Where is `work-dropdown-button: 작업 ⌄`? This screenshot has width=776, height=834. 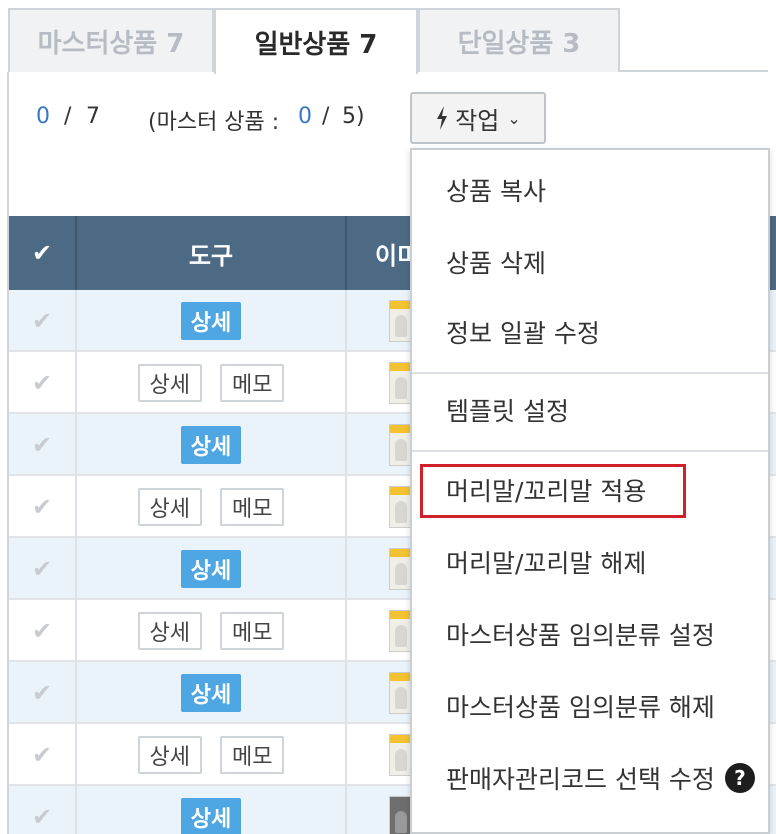
work-dropdown-button: 작업 ⌄ is located at coordinates (478, 118).